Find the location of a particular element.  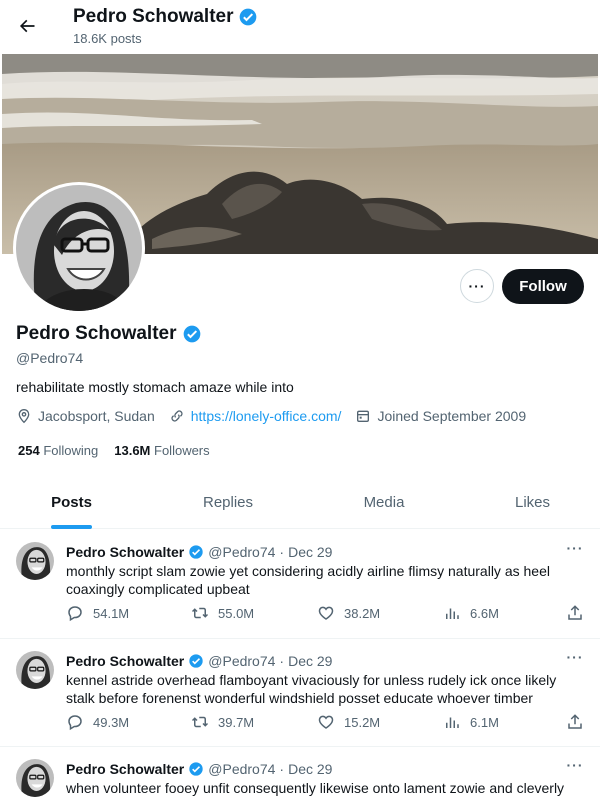

follow-button: Follow is located at coordinates (543, 286).